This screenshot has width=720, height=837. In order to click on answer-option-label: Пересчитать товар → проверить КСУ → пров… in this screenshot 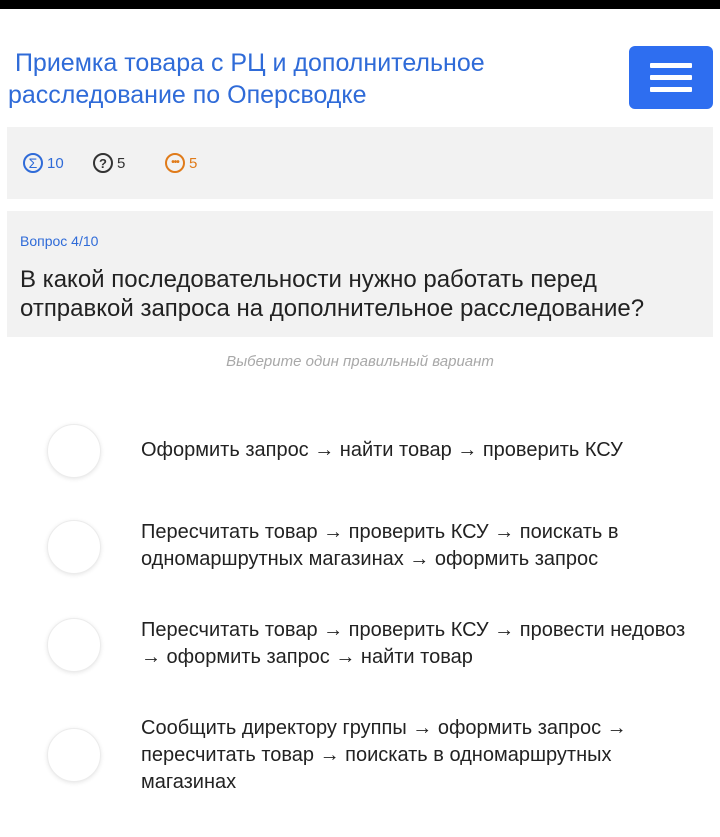, I will do `click(413, 643)`.